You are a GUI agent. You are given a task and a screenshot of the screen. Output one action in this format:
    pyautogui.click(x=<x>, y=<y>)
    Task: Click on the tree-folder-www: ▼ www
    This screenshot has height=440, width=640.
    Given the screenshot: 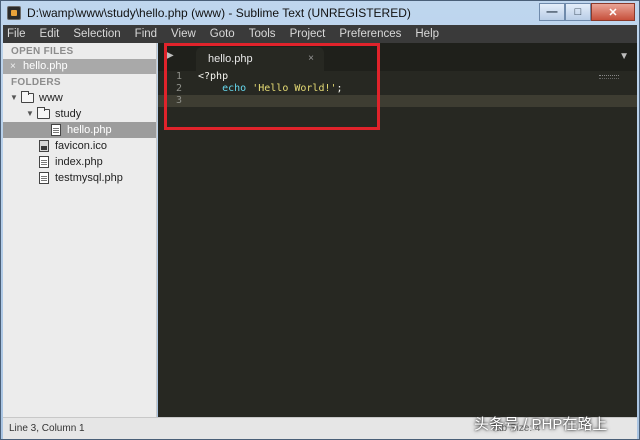 What is the action you would take?
    pyautogui.click(x=79, y=98)
    